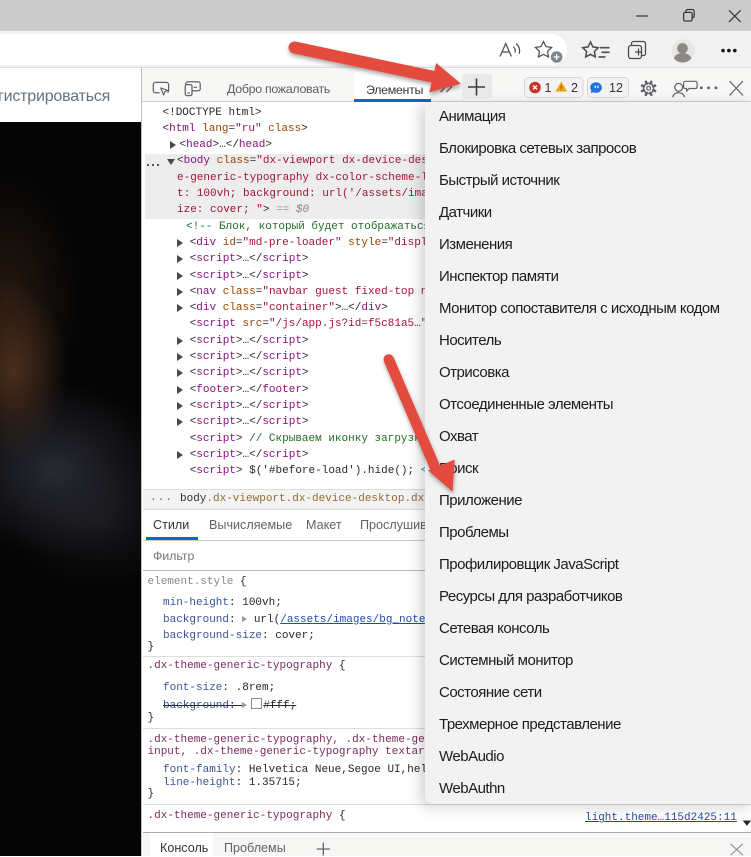  What do you see at coordinates (616, 88) in the screenshot?
I see `svg-text: 12` at bounding box center [616, 88].